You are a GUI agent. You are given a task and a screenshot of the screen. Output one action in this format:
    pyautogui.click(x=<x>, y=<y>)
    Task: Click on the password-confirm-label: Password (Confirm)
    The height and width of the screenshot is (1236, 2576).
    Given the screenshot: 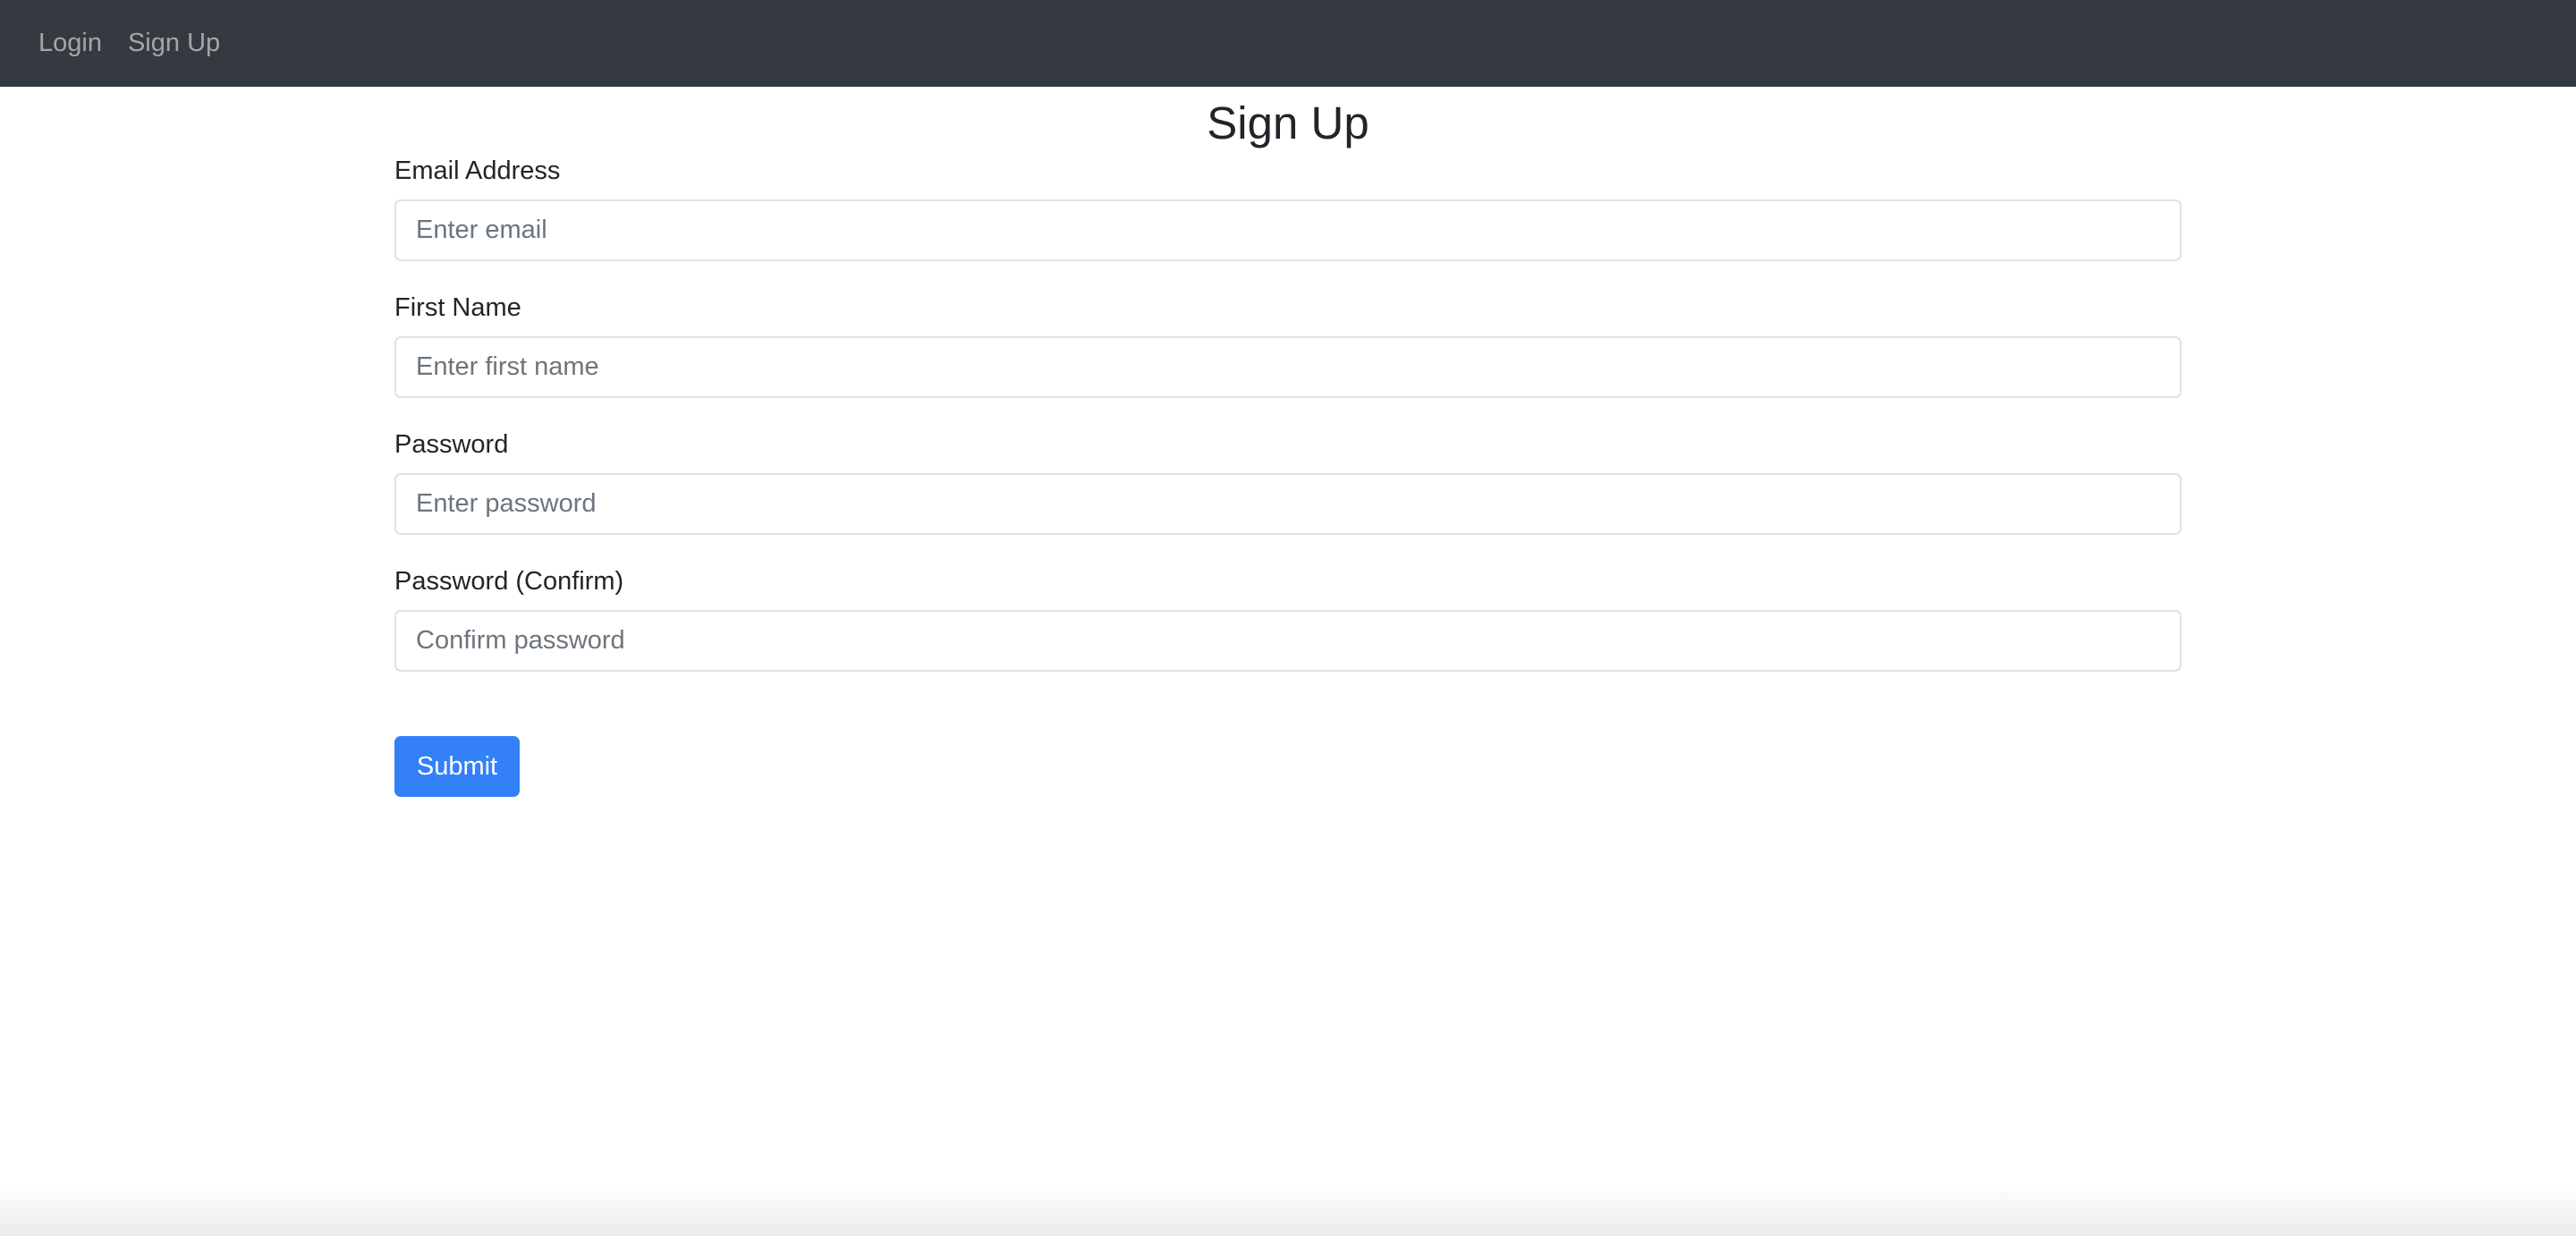 What is the action you would take?
    pyautogui.click(x=509, y=581)
    